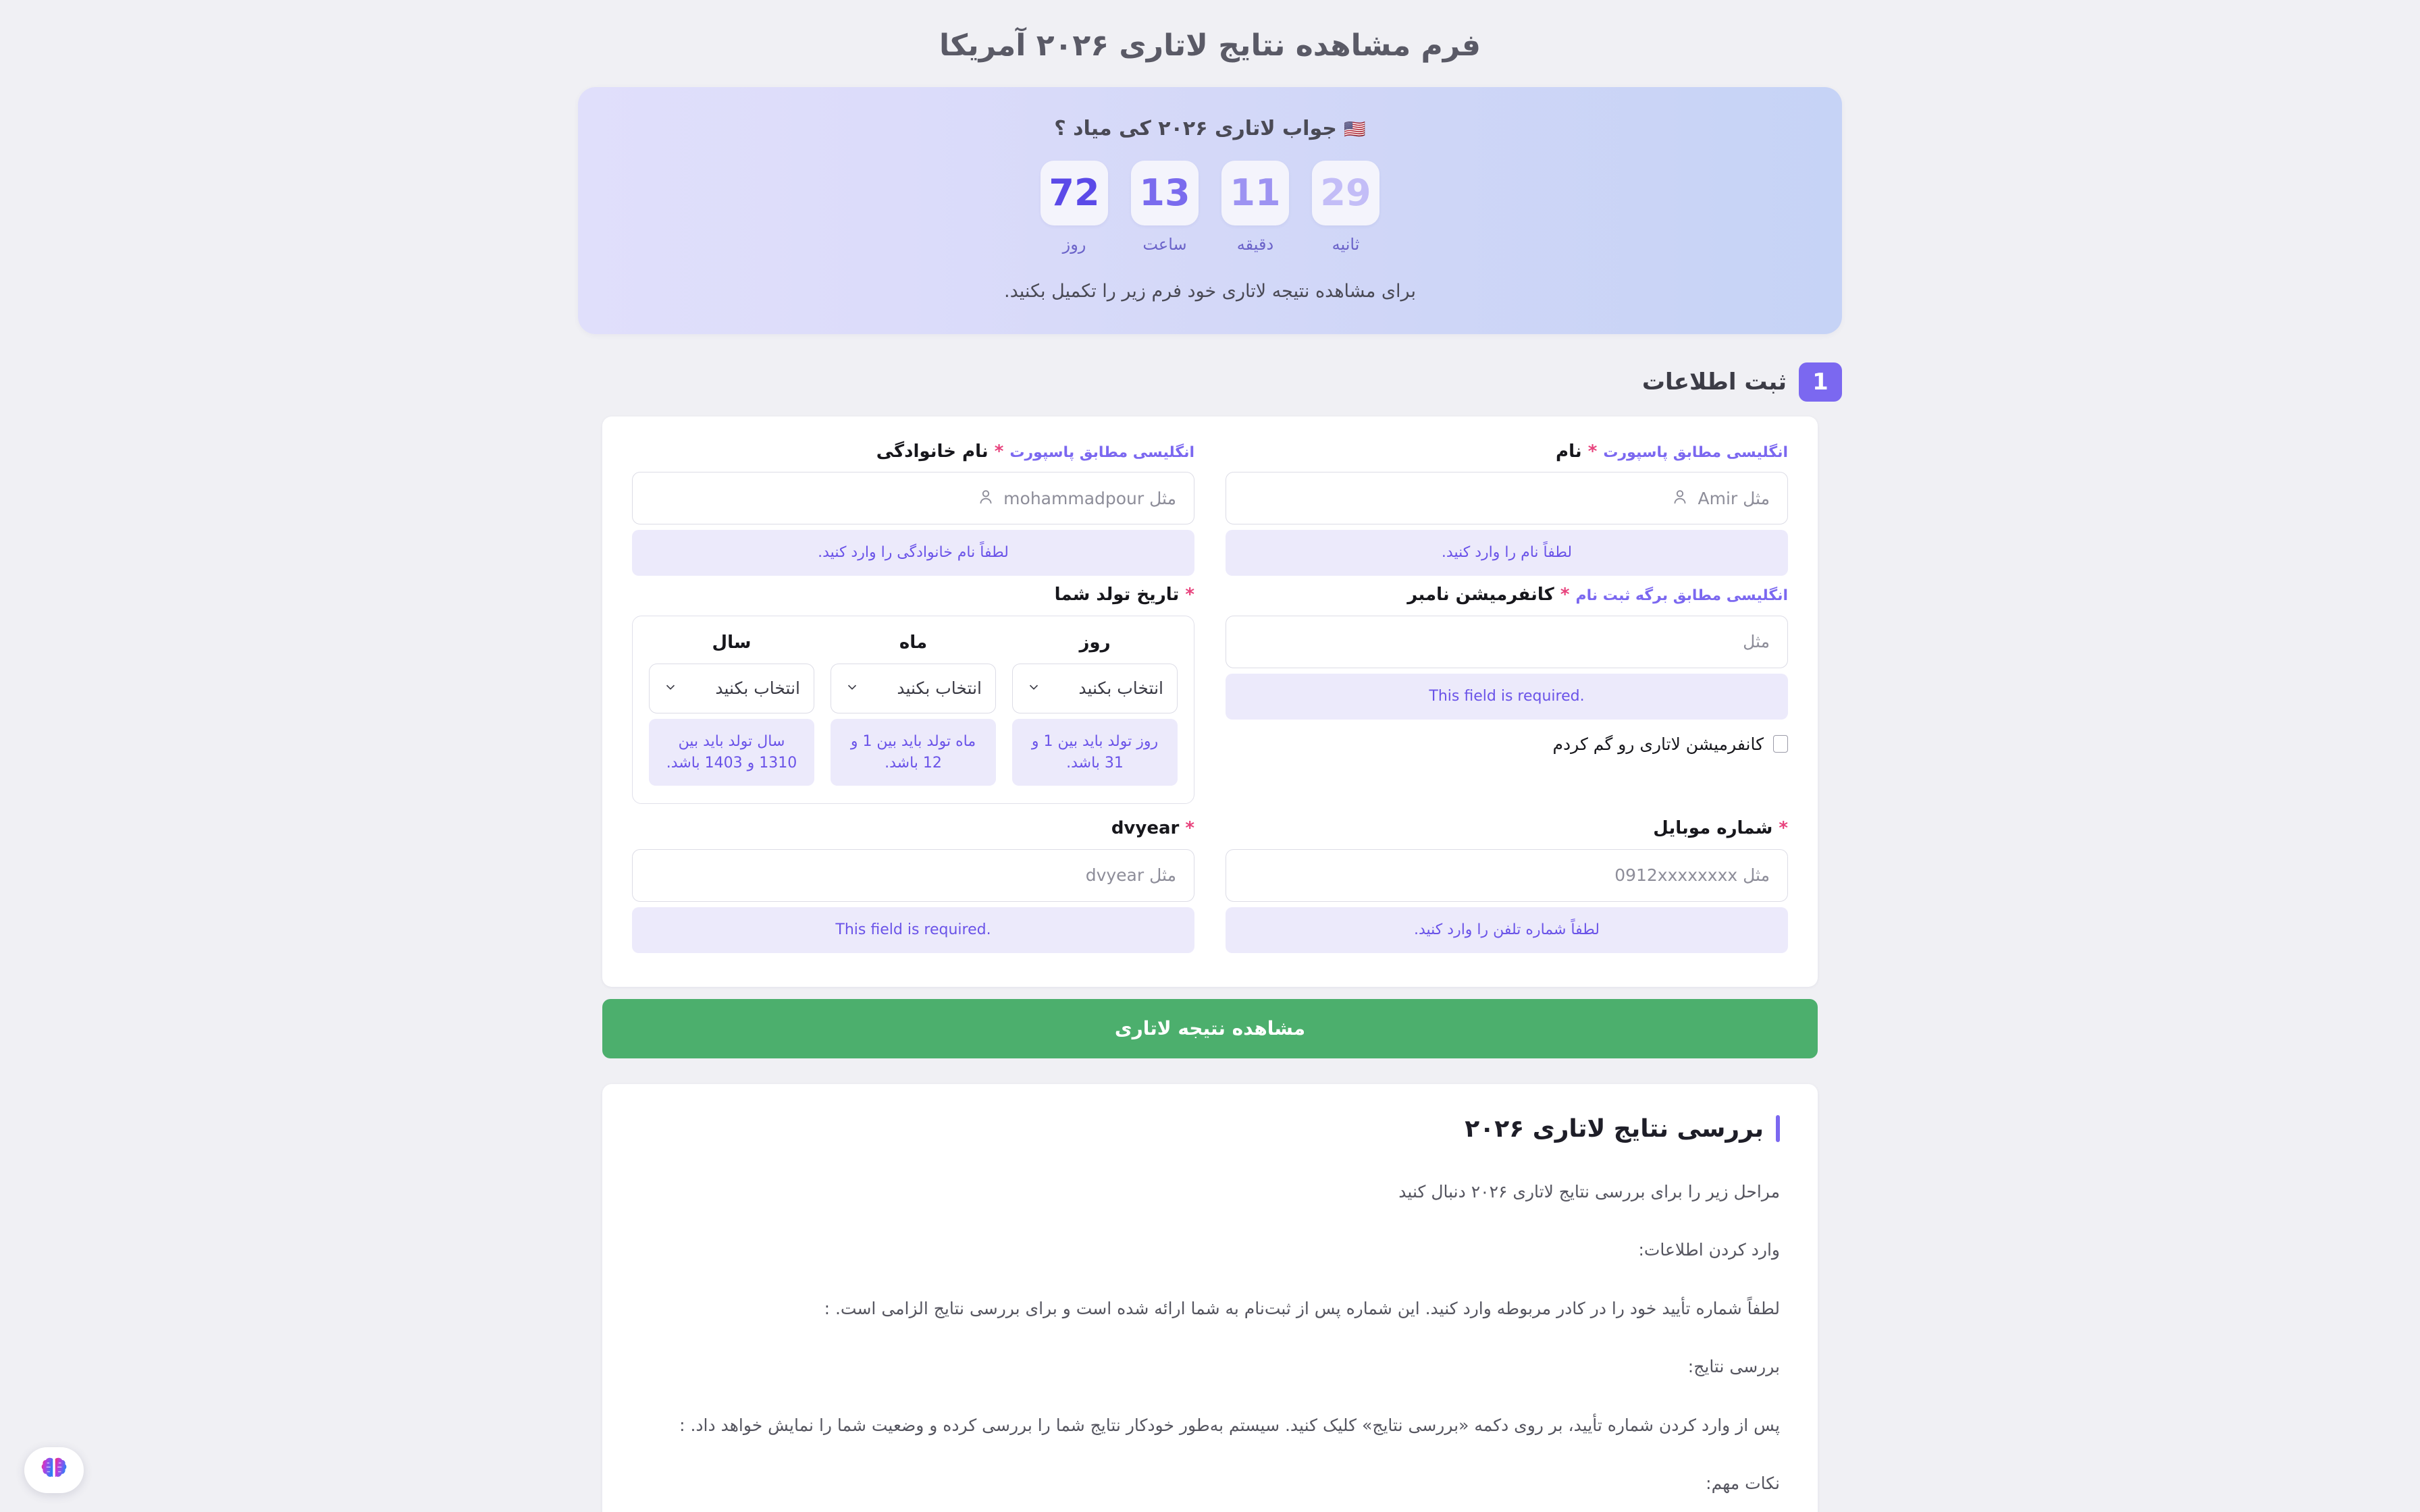 This screenshot has height=1512, width=2420. Describe the element at coordinates (1695, 452) in the screenshot. I see `first-name-hint: انگلیسی مطابق پاسپورت` at that location.